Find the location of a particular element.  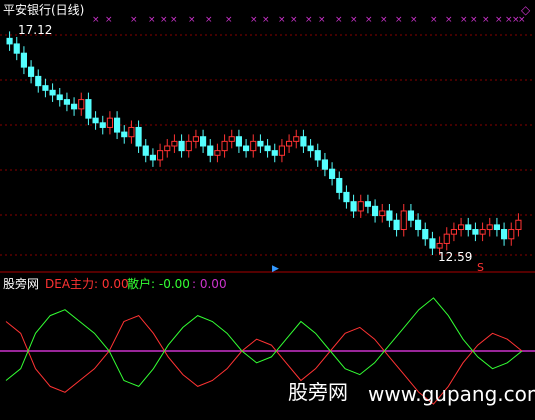

watermark-cn: 股旁网 is located at coordinates (318, 392).